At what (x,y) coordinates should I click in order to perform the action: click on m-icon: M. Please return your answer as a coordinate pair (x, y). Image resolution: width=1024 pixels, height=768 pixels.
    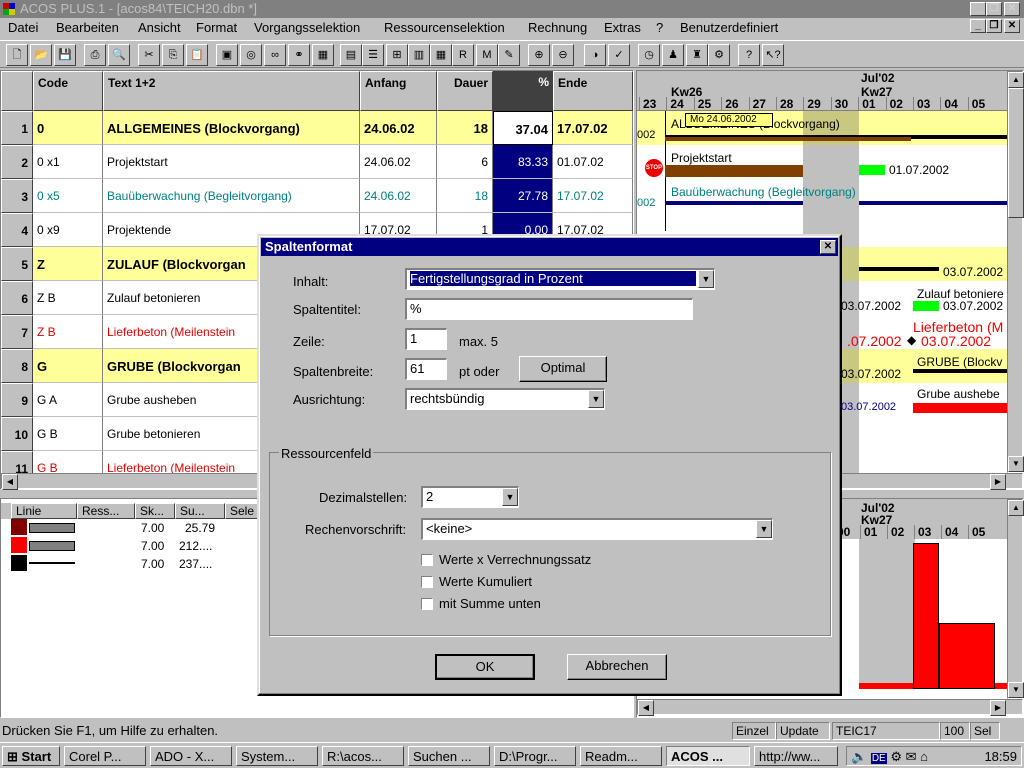
    Looking at the image, I should click on (487, 55).